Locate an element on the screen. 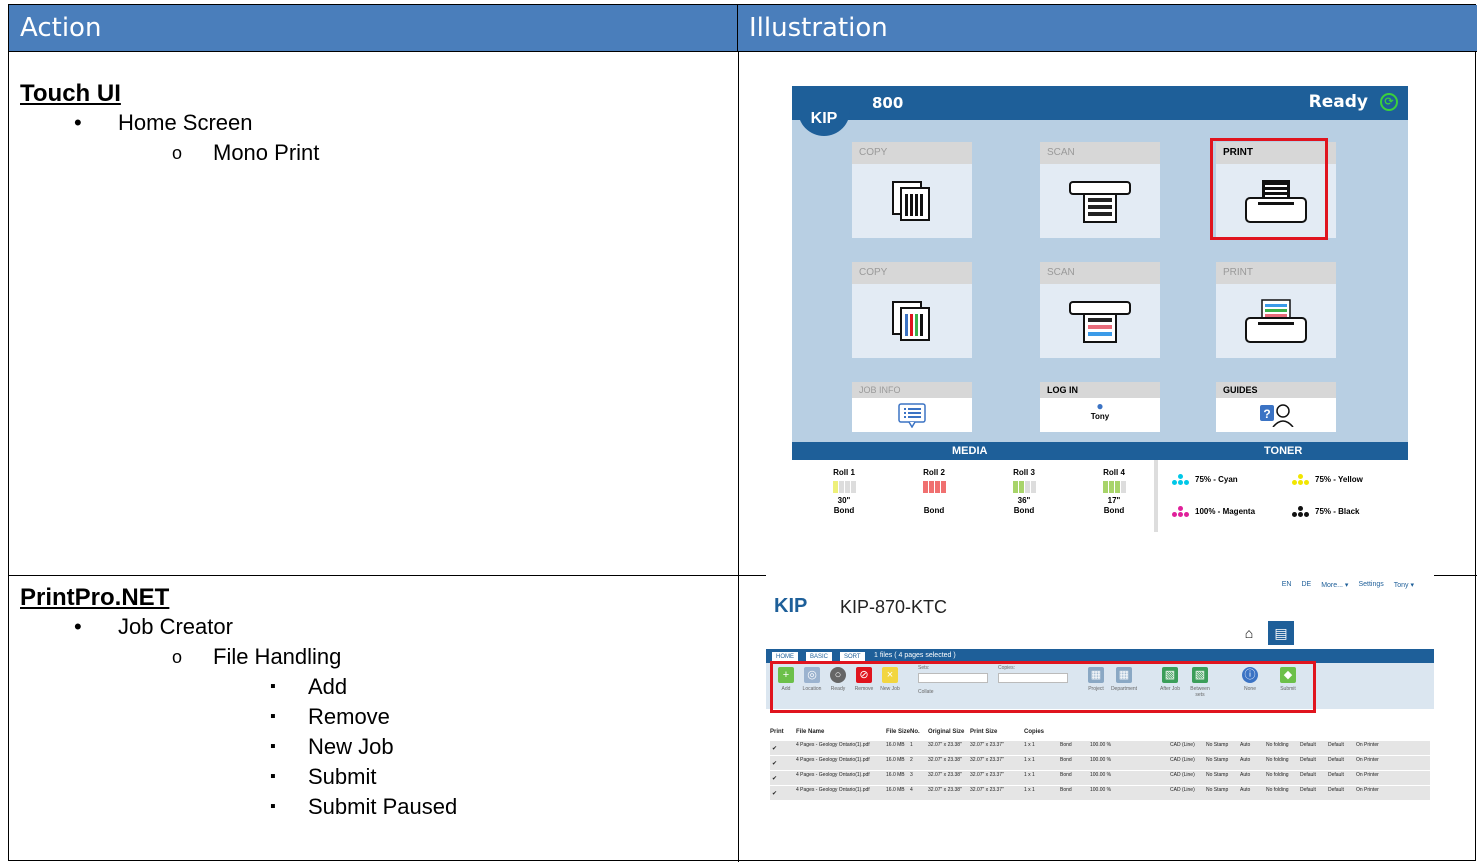 The image size is (1478, 863). tile-scan-color: SCAN is located at coordinates (1100, 310).